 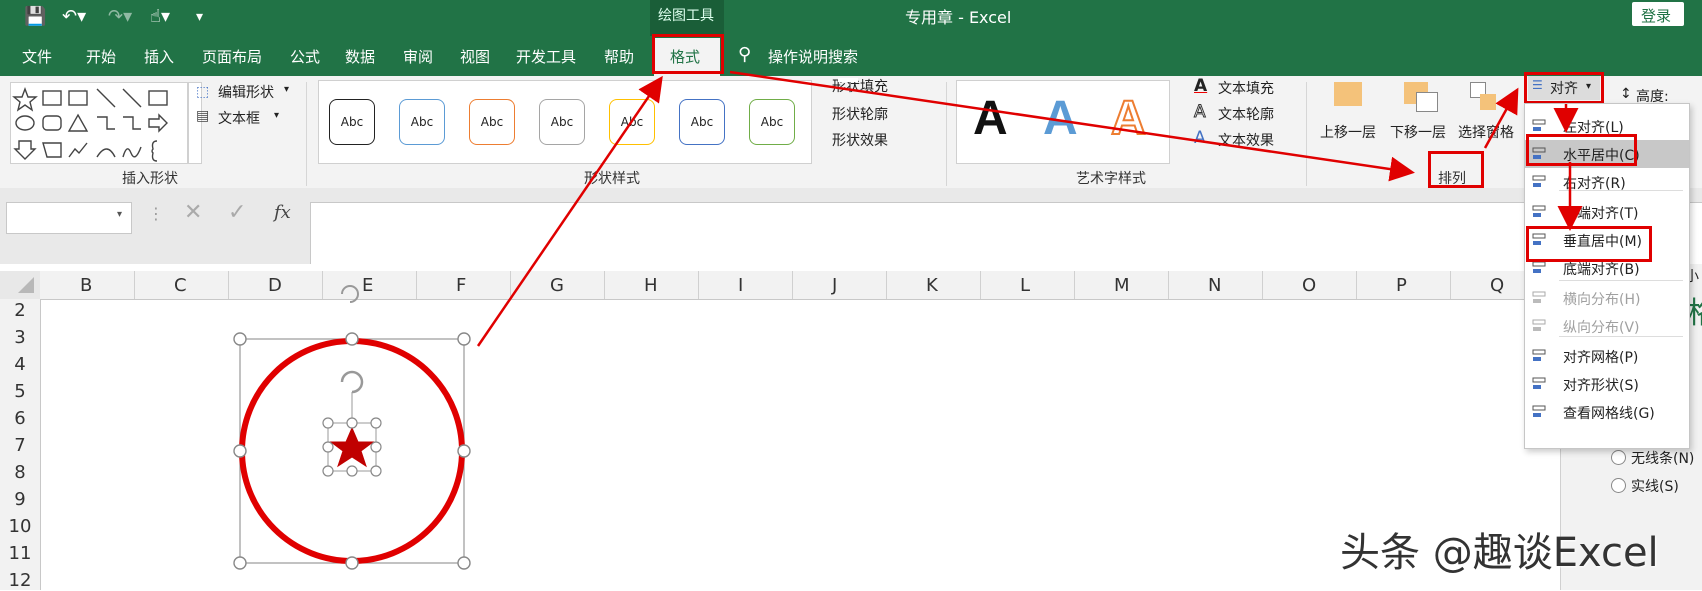 I want to click on watermark-text: 头条 @趣谈Excel, so click(x=1499, y=553).